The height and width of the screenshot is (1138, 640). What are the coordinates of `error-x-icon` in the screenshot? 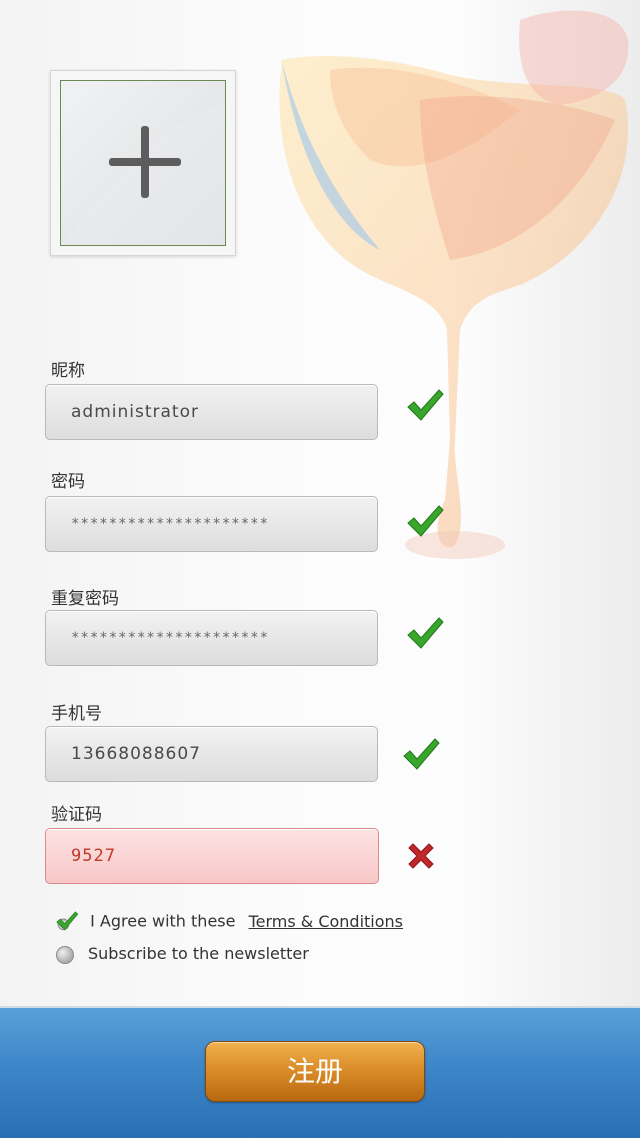 It's located at (421, 856).